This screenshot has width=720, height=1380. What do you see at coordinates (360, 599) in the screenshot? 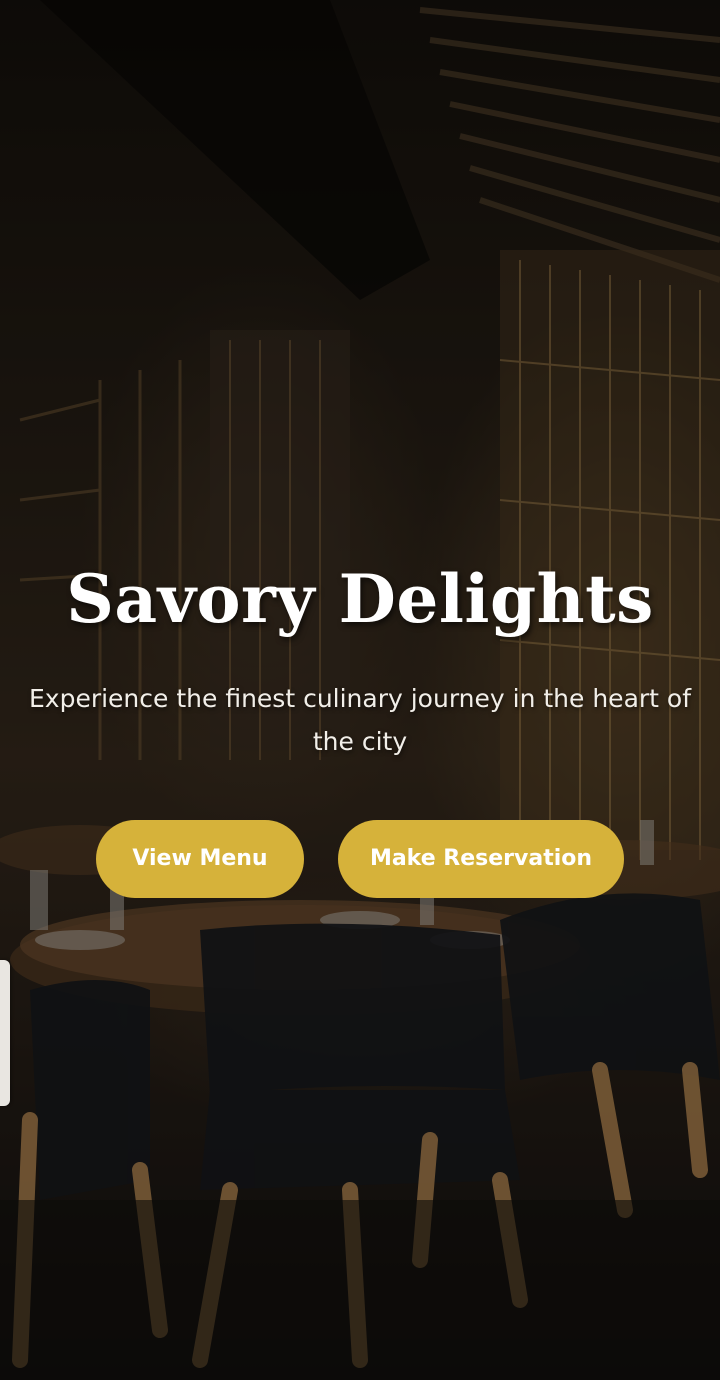
I see `hero-title: Savory Delights` at bounding box center [360, 599].